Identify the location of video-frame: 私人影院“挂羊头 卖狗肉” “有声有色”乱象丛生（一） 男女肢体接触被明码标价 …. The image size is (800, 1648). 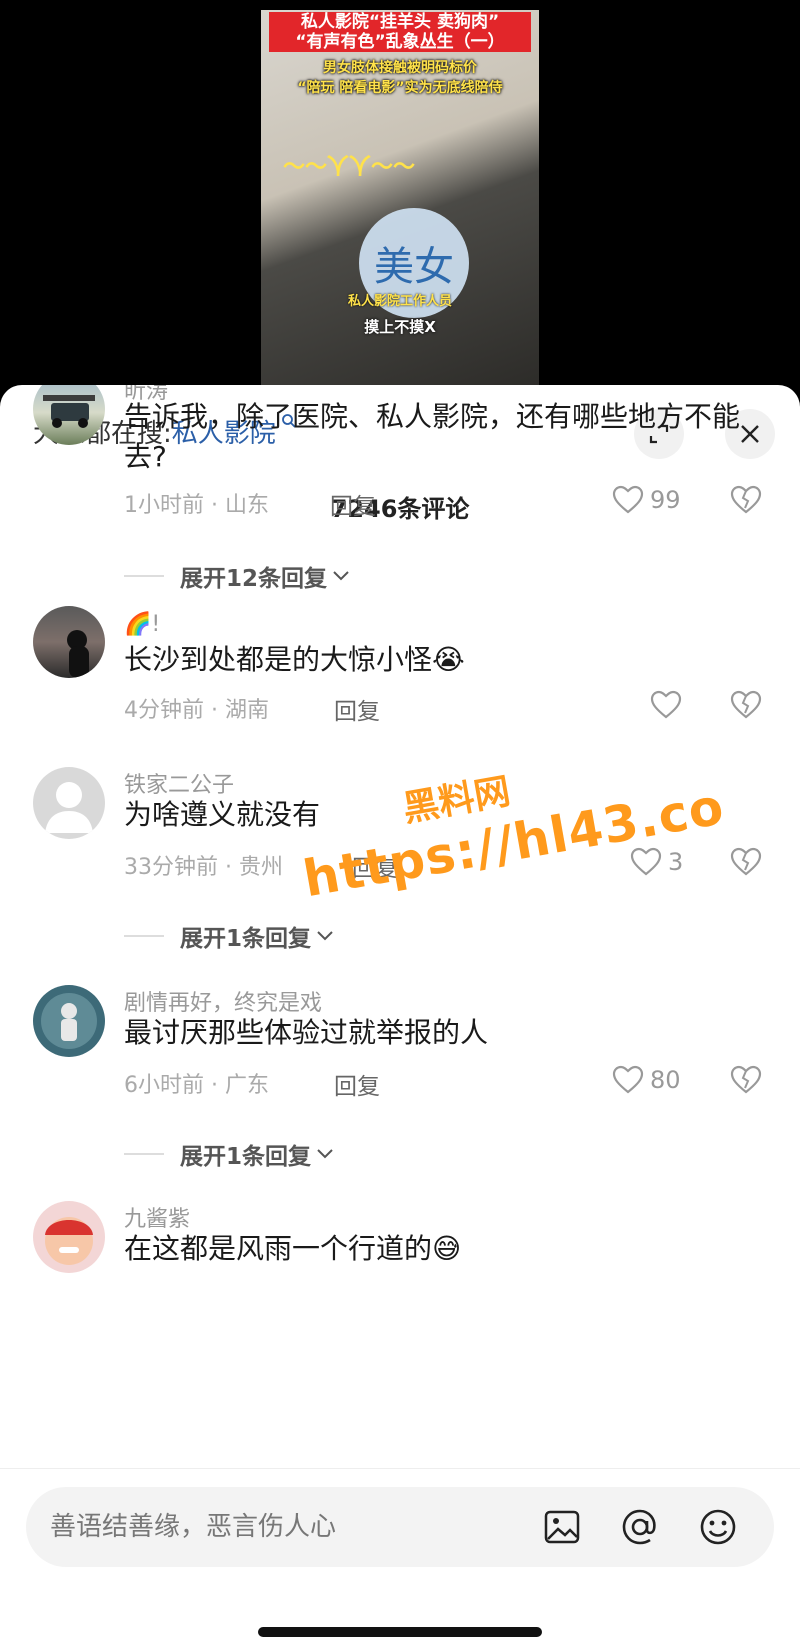
(400, 197).